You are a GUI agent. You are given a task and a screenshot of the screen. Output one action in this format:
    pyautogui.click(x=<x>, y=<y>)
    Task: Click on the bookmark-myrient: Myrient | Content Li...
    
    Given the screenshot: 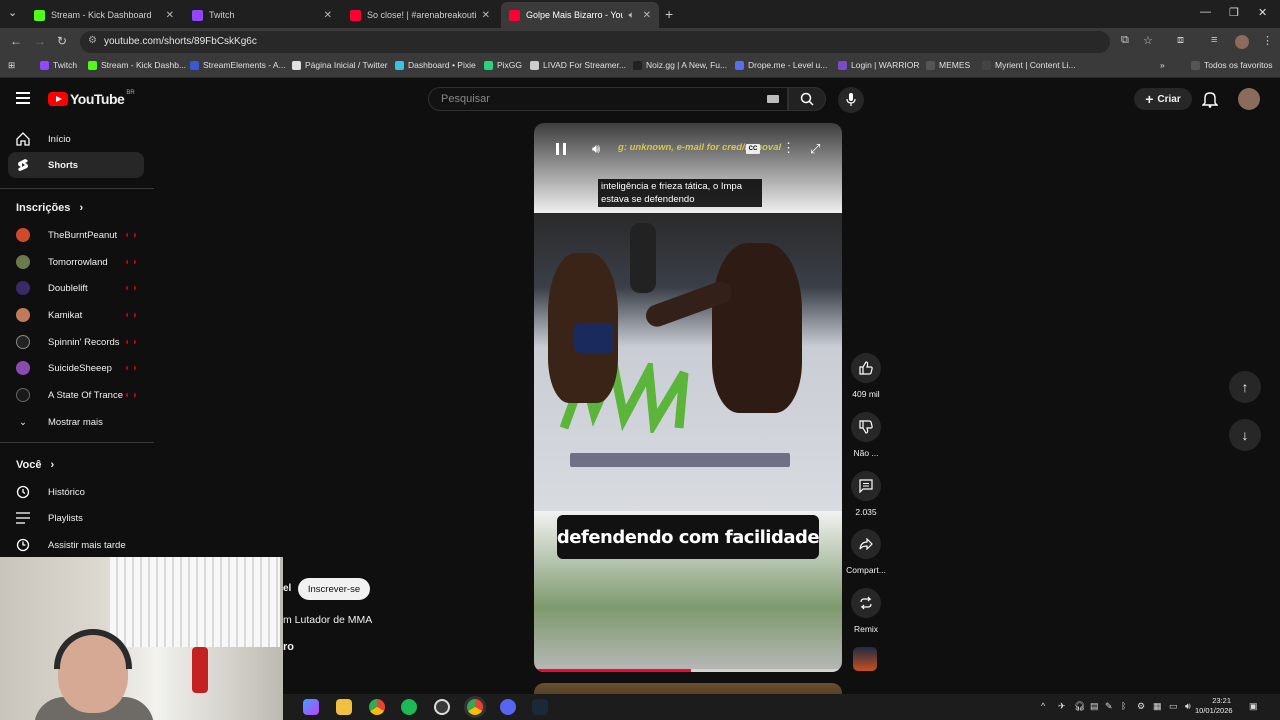 What is the action you would take?
    pyautogui.click(x=1029, y=65)
    